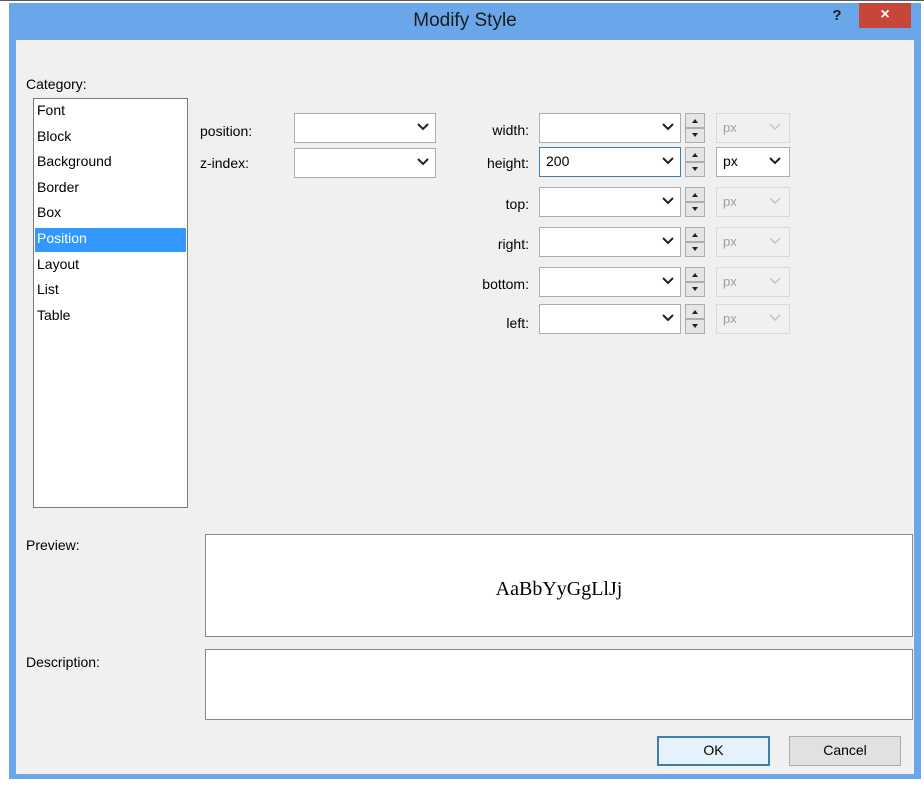 This screenshot has width=924, height=789. I want to click on height-unit-select: px, so click(753, 162).